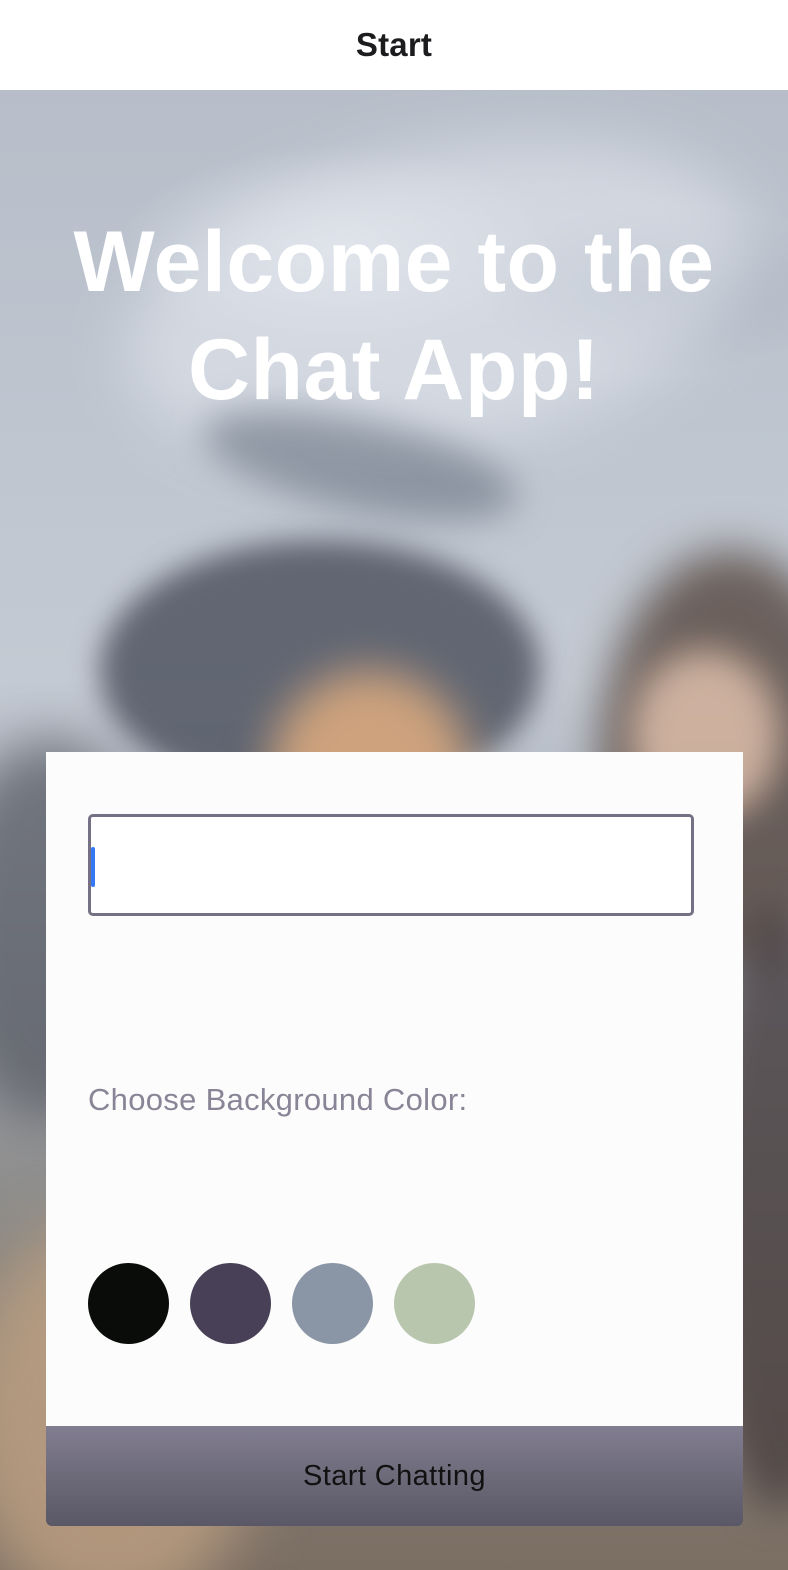  Describe the element at coordinates (394, 316) in the screenshot. I see `welcome-title: Welcome to the Chat App!` at that location.